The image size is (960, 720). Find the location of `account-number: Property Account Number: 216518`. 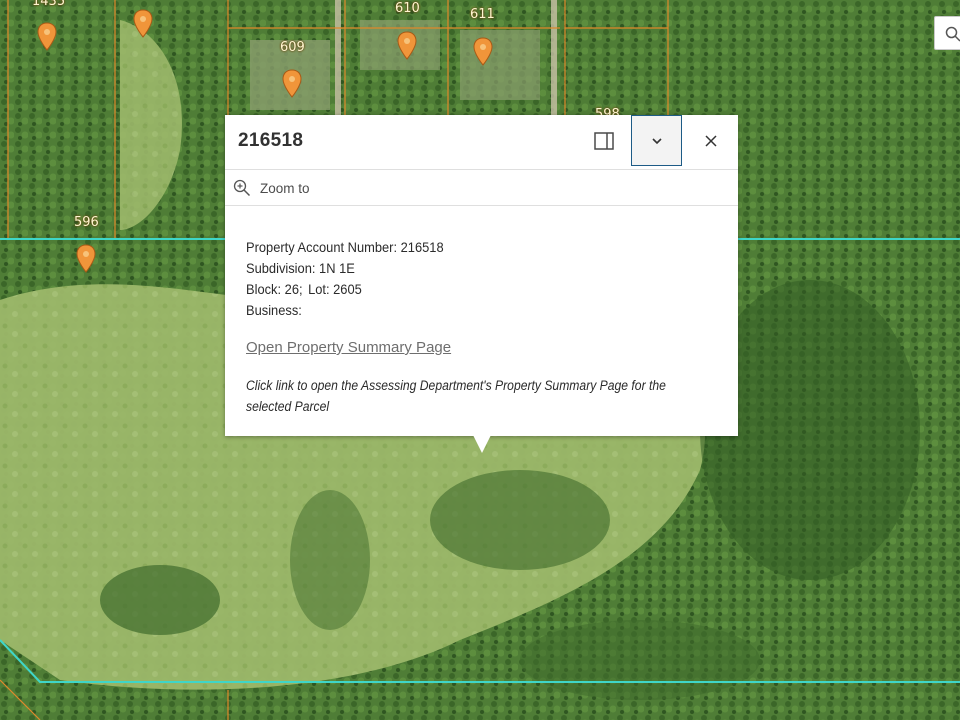

account-number: Property Account Number: 216518 is located at coordinates (345, 247).